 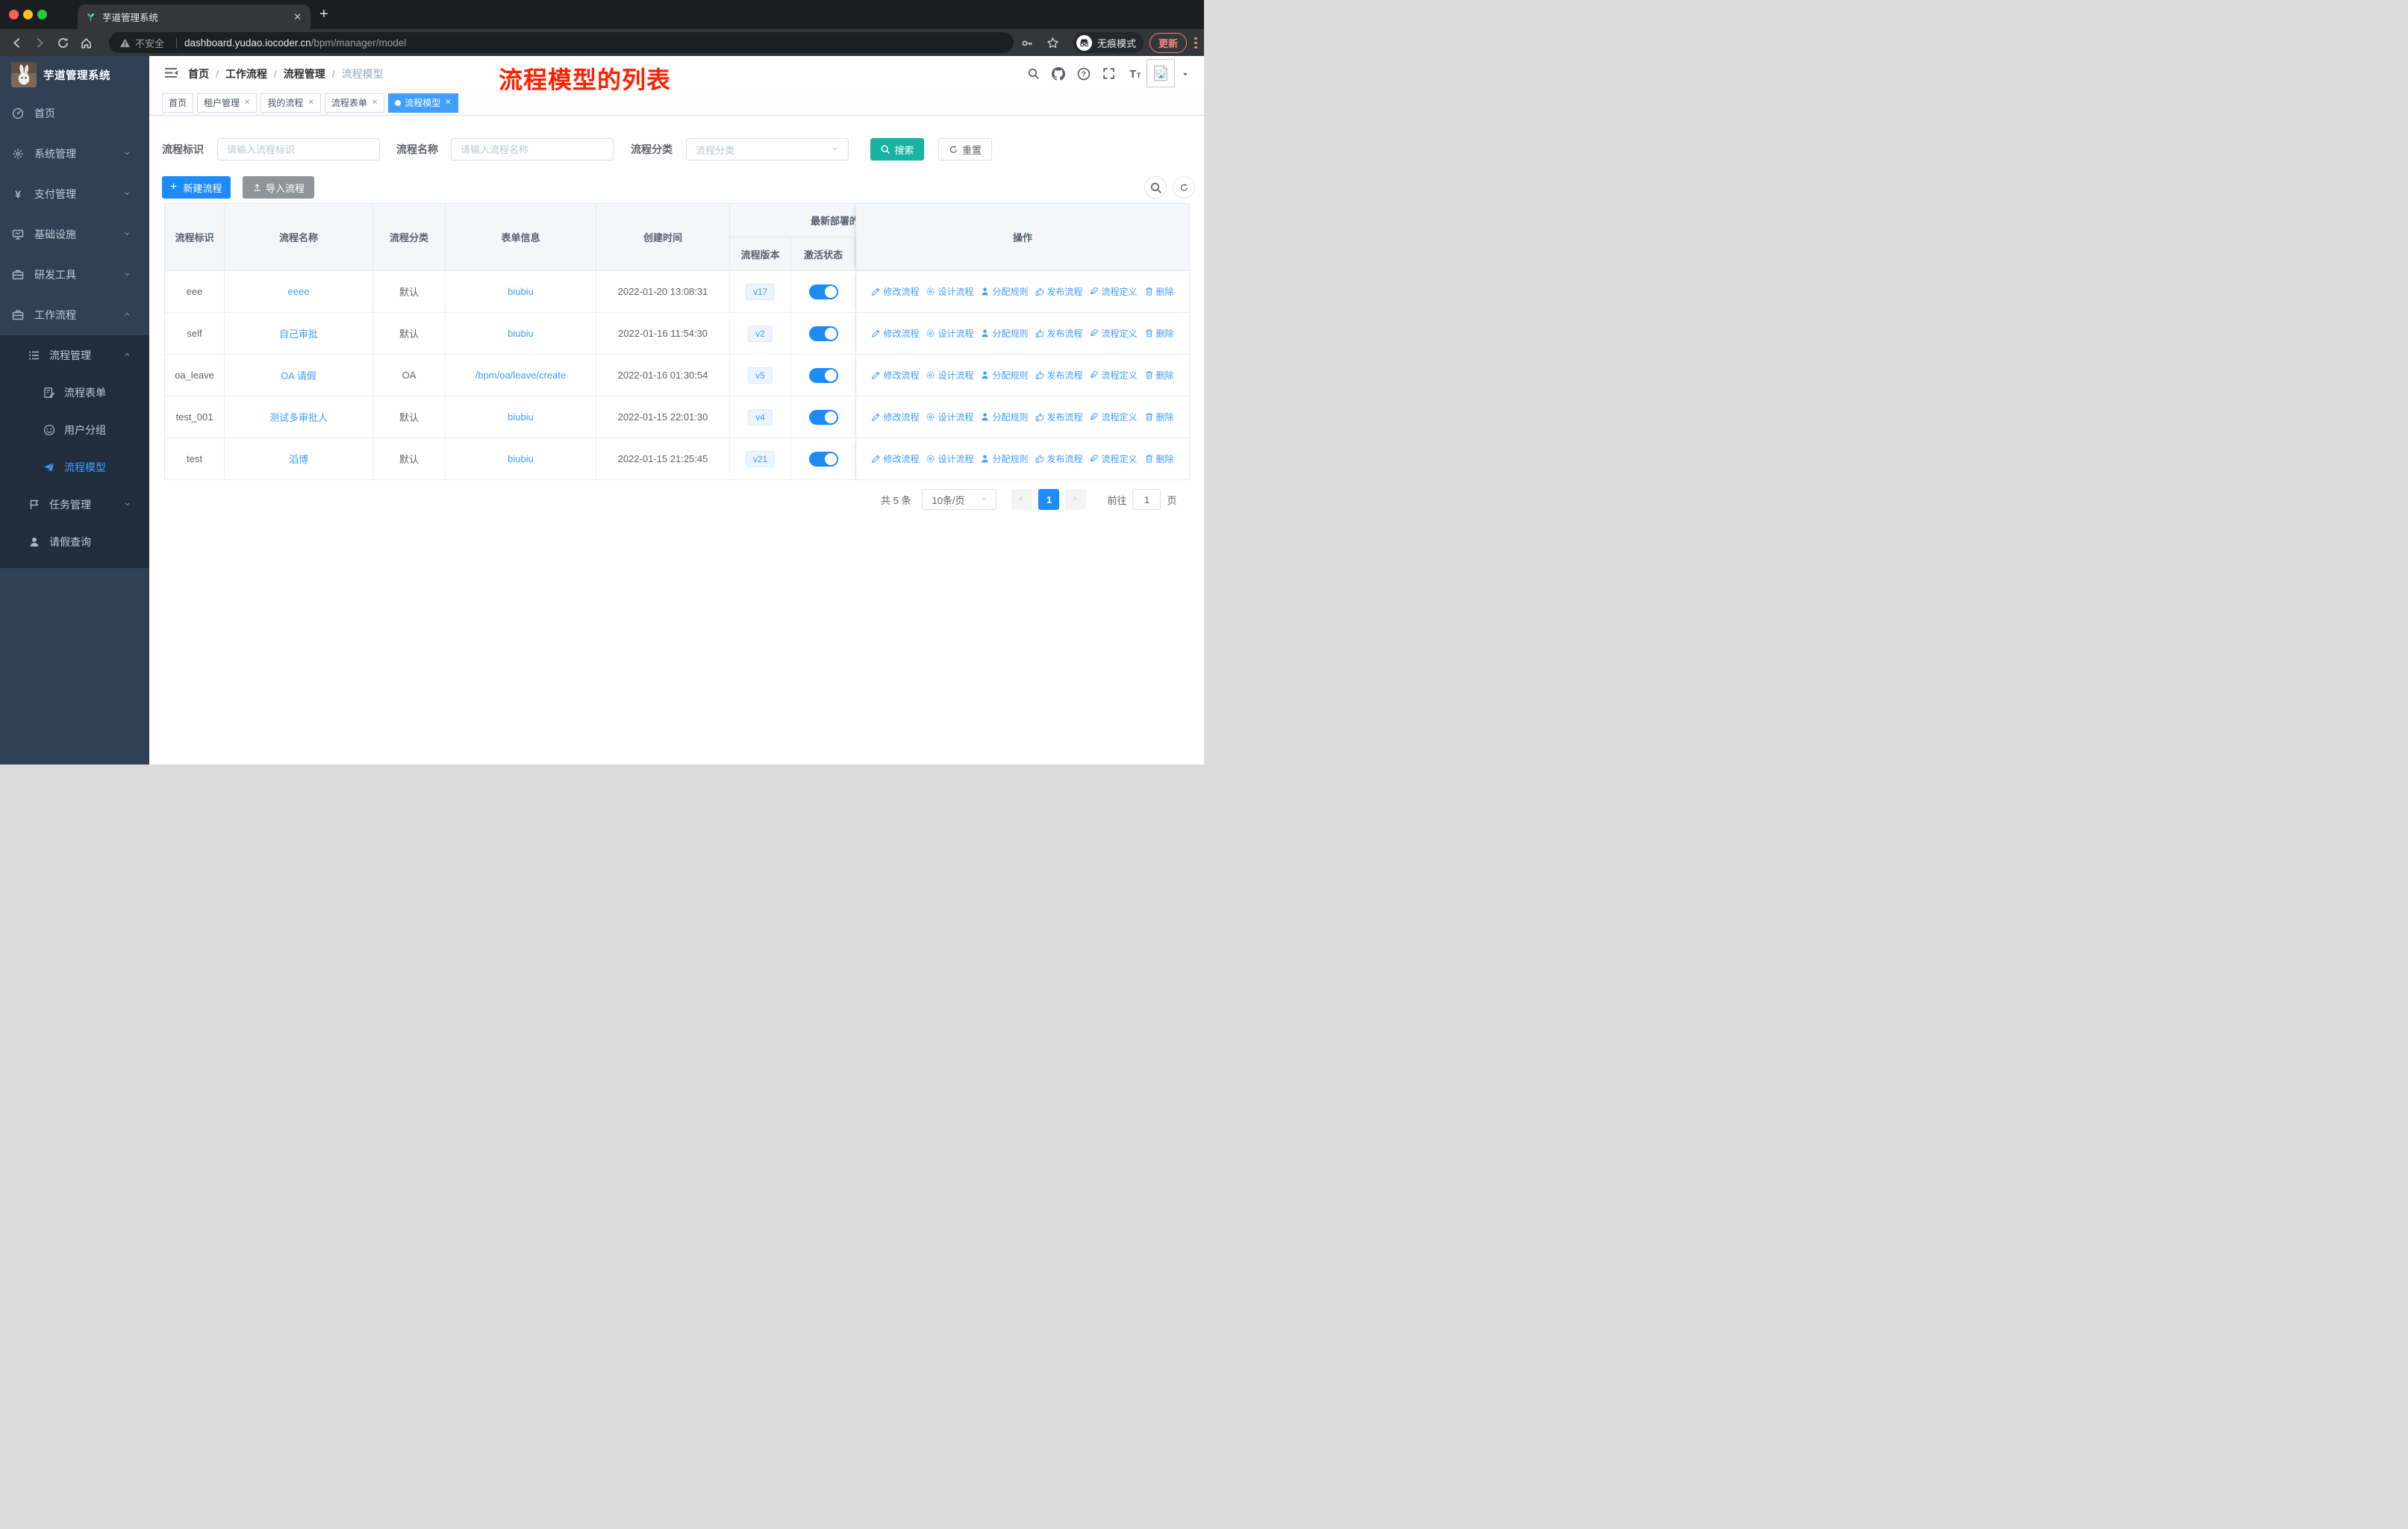 I want to click on import-process-button: 导入流程, so click(x=278, y=188).